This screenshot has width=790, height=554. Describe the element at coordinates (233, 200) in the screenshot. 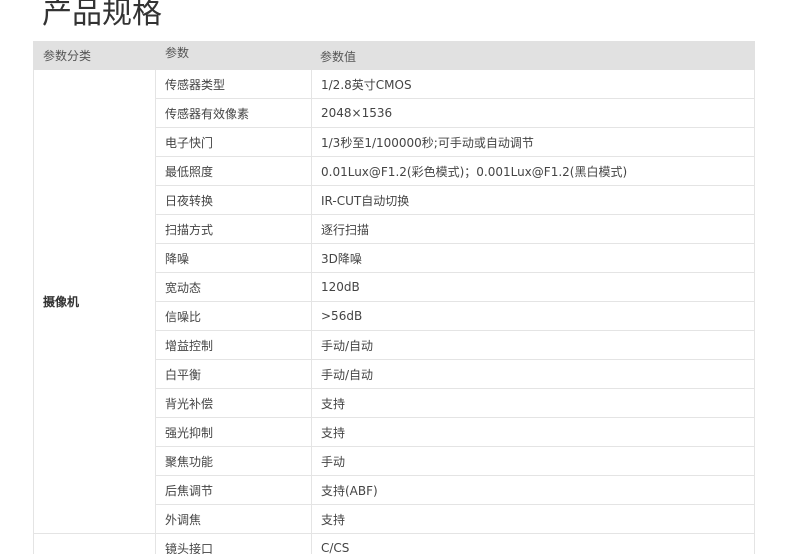

I see `param-cell: 日夜转换` at that location.